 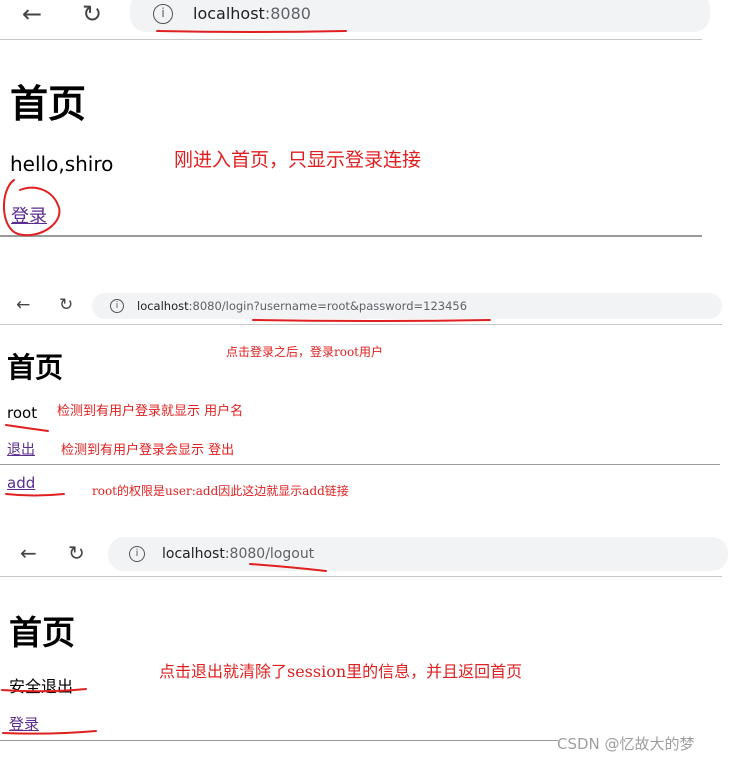 I want to click on add-underline, so click(x=35, y=495).